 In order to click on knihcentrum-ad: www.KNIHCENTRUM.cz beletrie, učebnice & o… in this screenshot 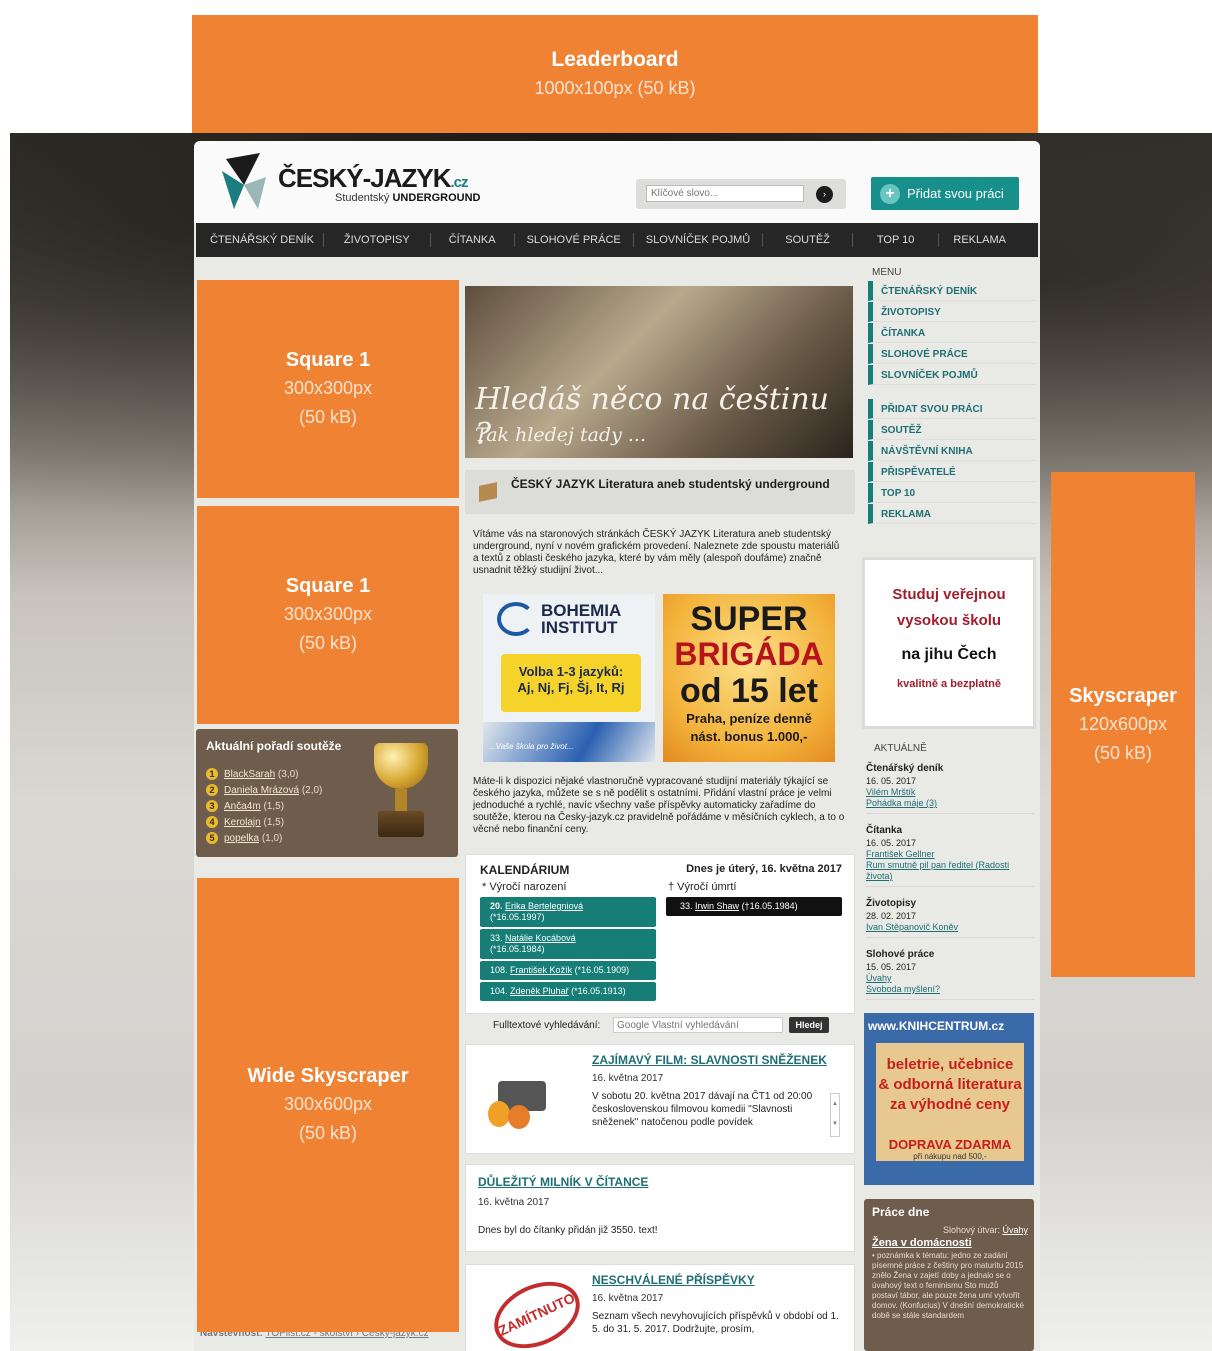, I will do `click(949, 1099)`.